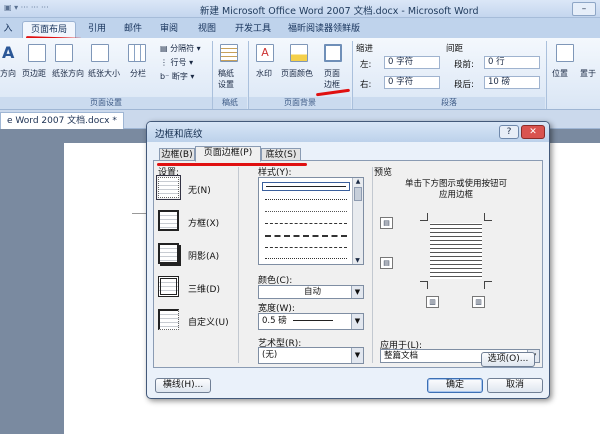 The image size is (600, 434). I want to click on style-solid-line, so click(306, 186).